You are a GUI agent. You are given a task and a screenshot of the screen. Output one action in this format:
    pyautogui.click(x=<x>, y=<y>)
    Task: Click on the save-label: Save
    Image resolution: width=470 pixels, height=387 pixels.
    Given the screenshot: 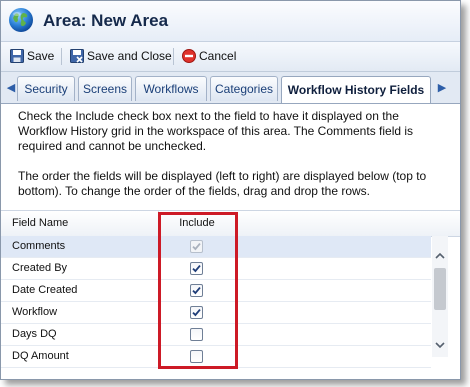 What is the action you would take?
    pyautogui.click(x=41, y=56)
    